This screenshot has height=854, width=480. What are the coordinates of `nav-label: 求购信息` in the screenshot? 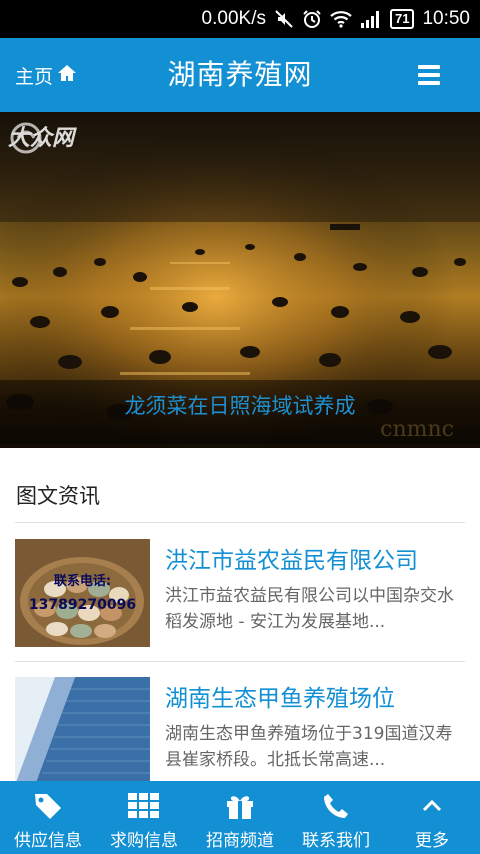 It's located at (144, 841).